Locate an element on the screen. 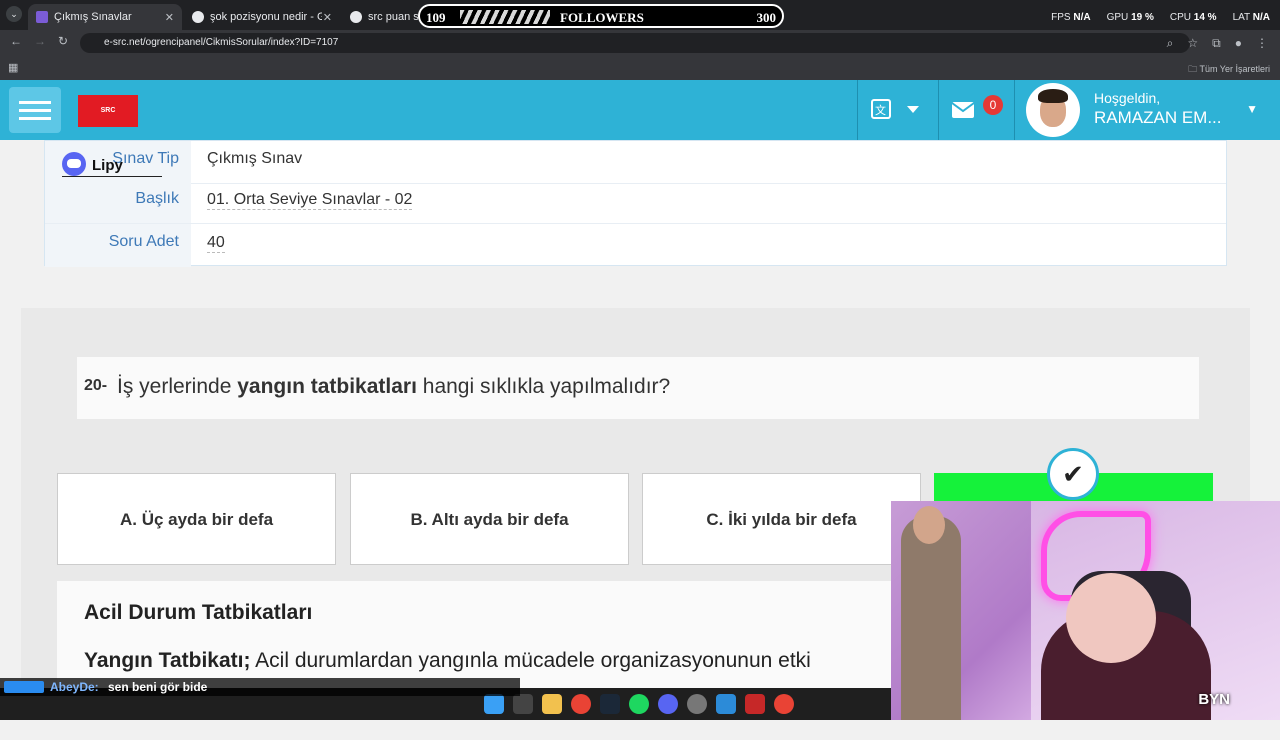 The width and height of the screenshot is (1280, 740). envelope-icon is located at coordinates (963, 110).